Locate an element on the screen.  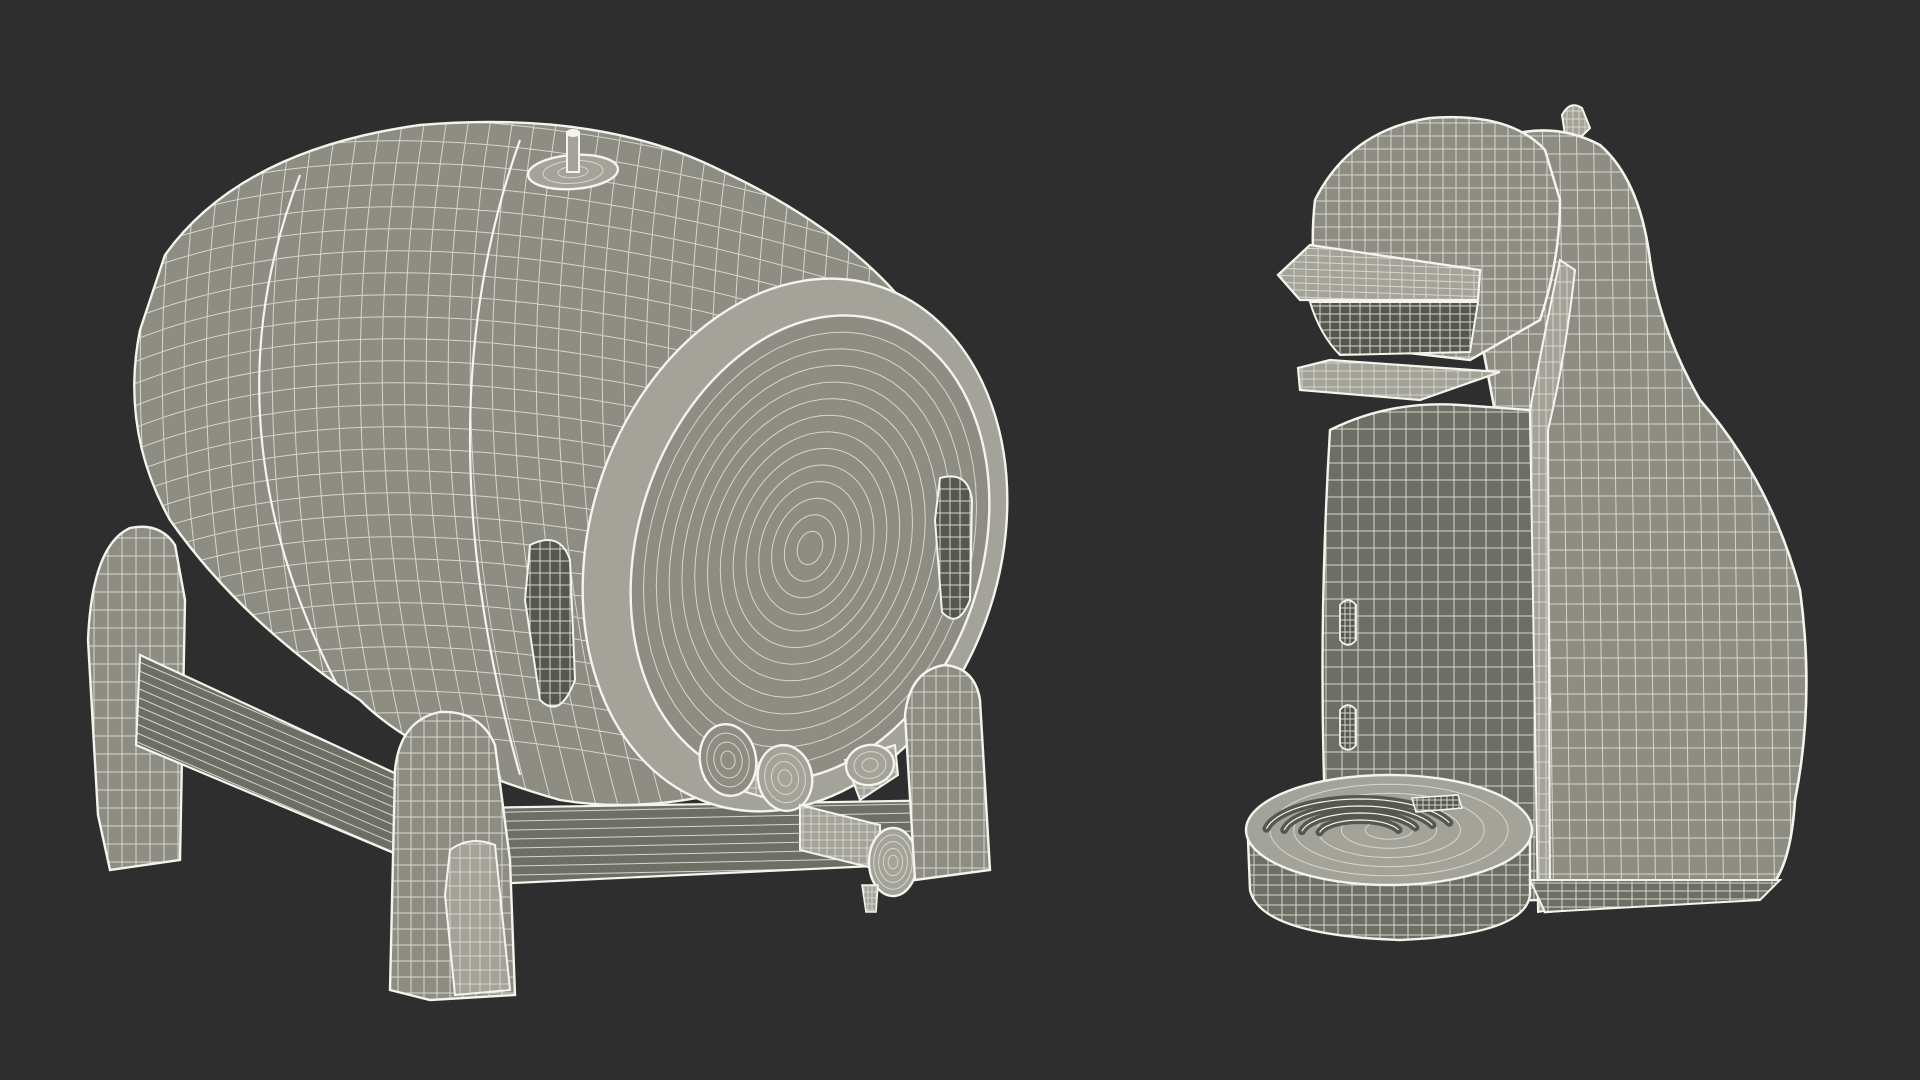
spigot-nozzle is located at coordinates (870, 898).